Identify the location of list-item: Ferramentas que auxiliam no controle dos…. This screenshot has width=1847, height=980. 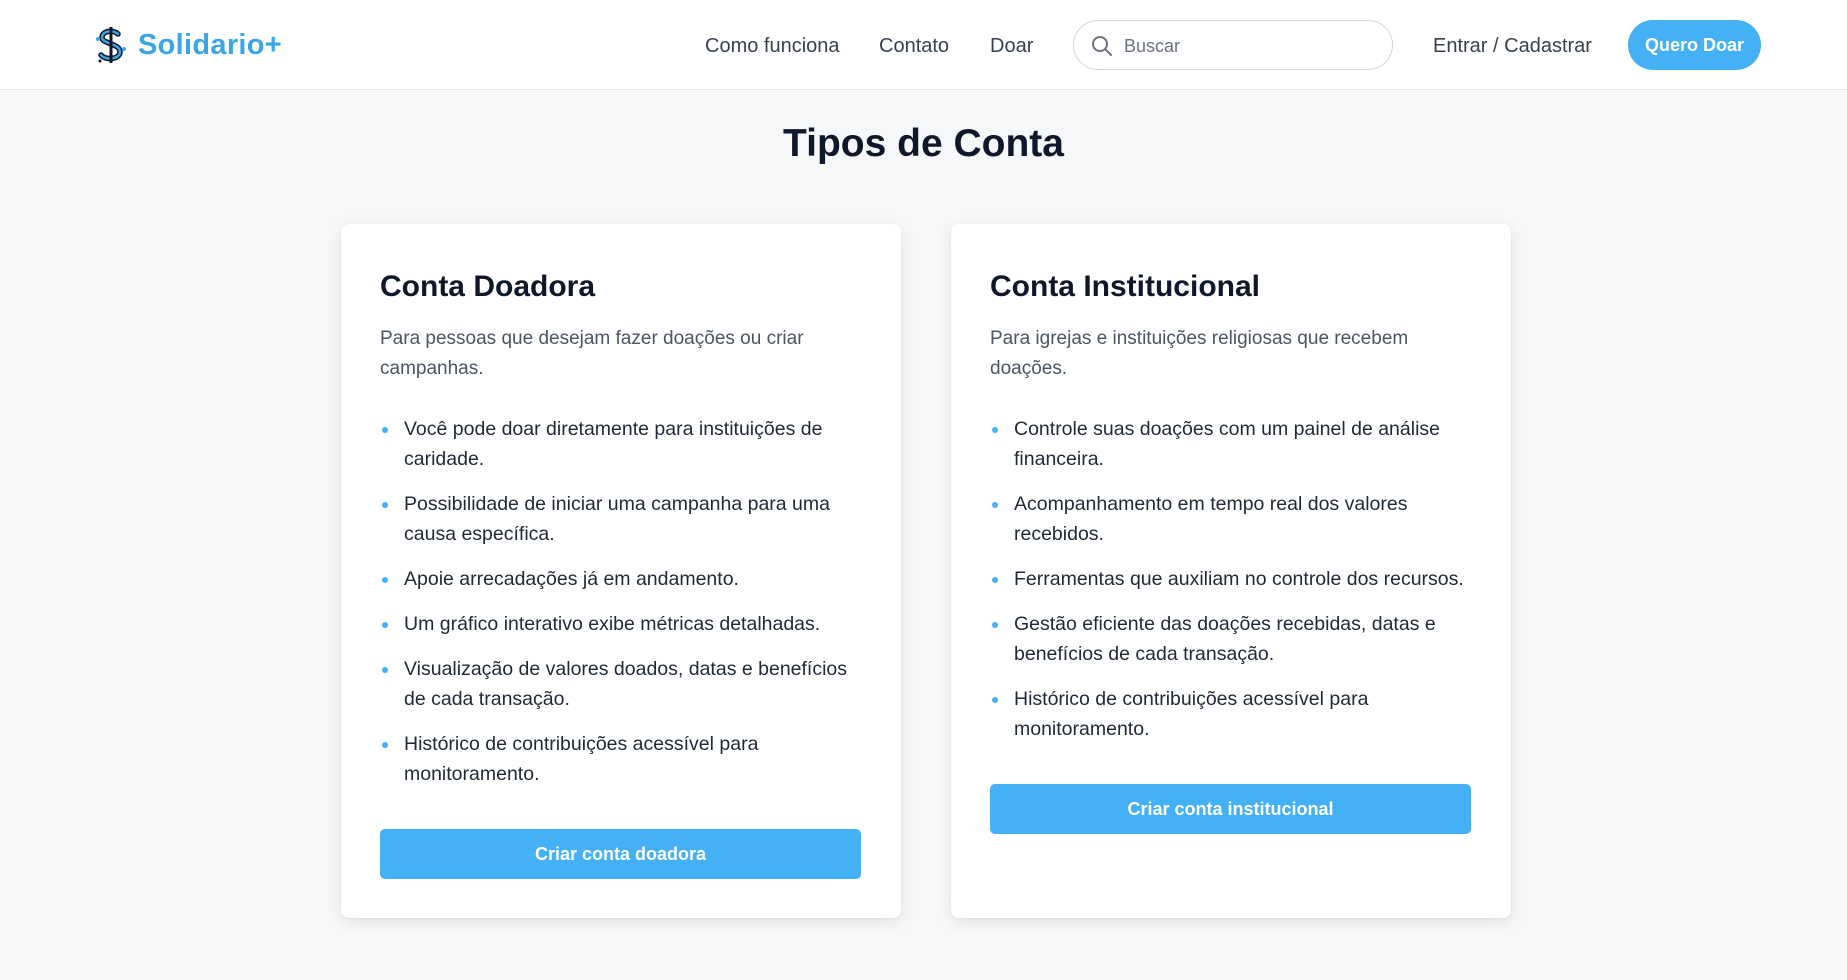
(1235, 579).